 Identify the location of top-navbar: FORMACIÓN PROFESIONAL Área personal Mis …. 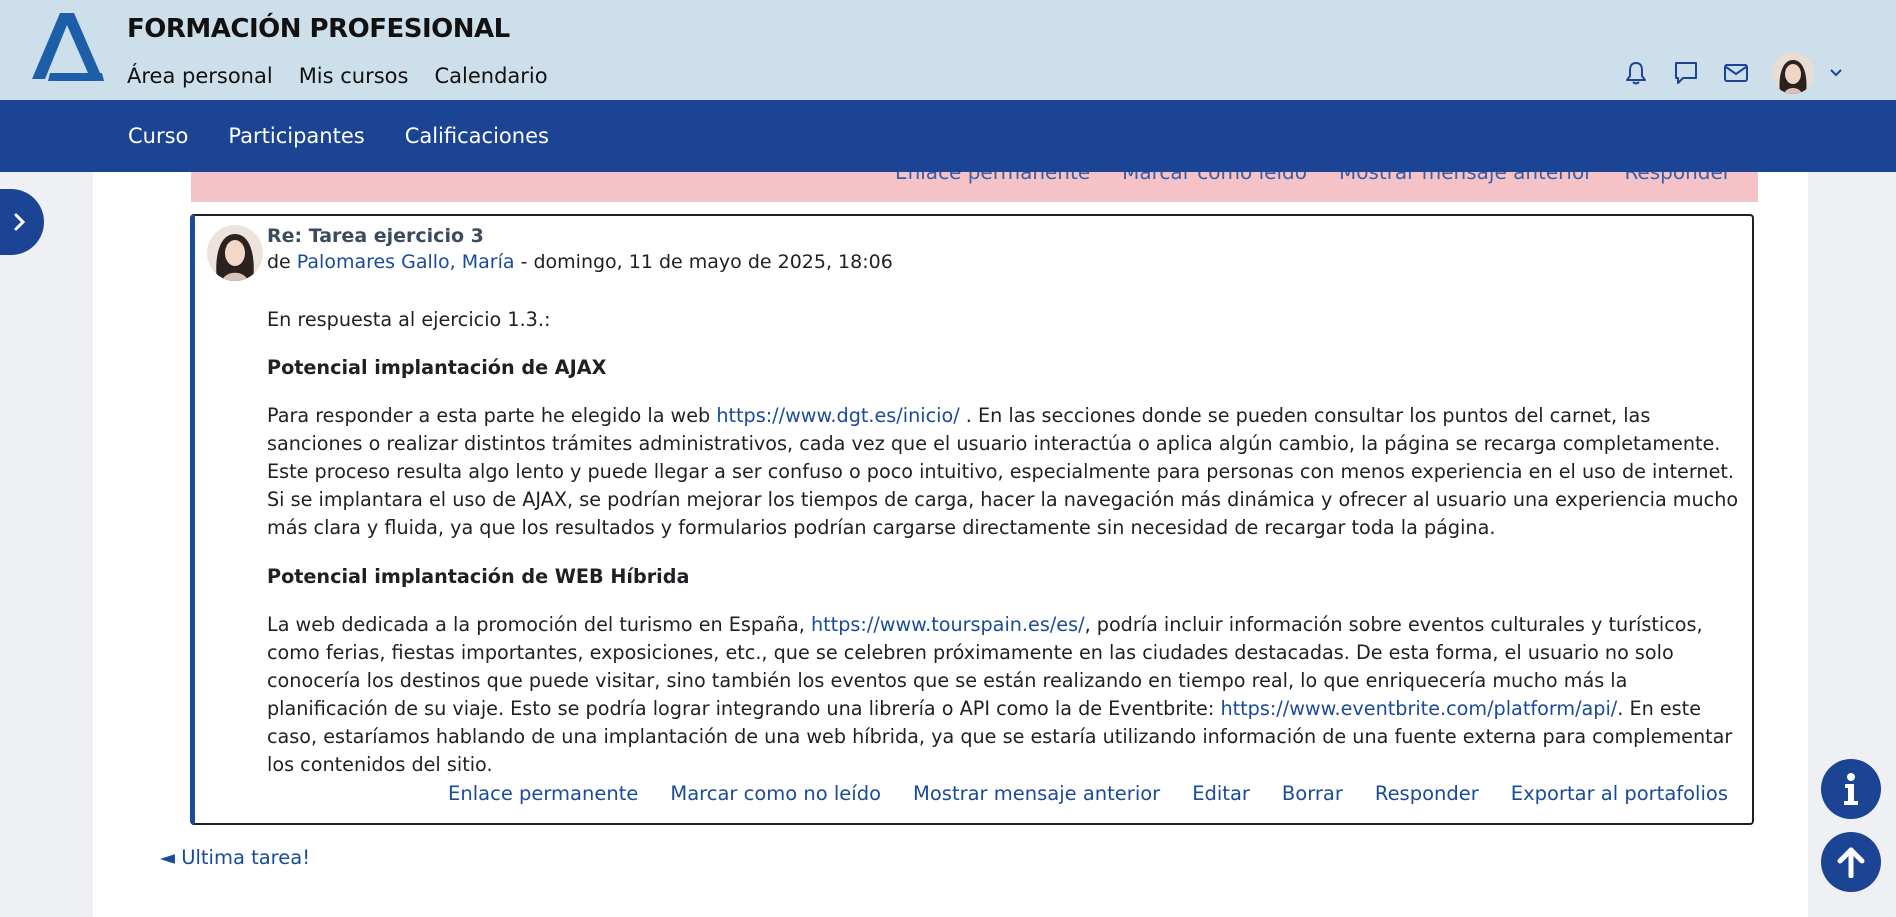
(948, 50).